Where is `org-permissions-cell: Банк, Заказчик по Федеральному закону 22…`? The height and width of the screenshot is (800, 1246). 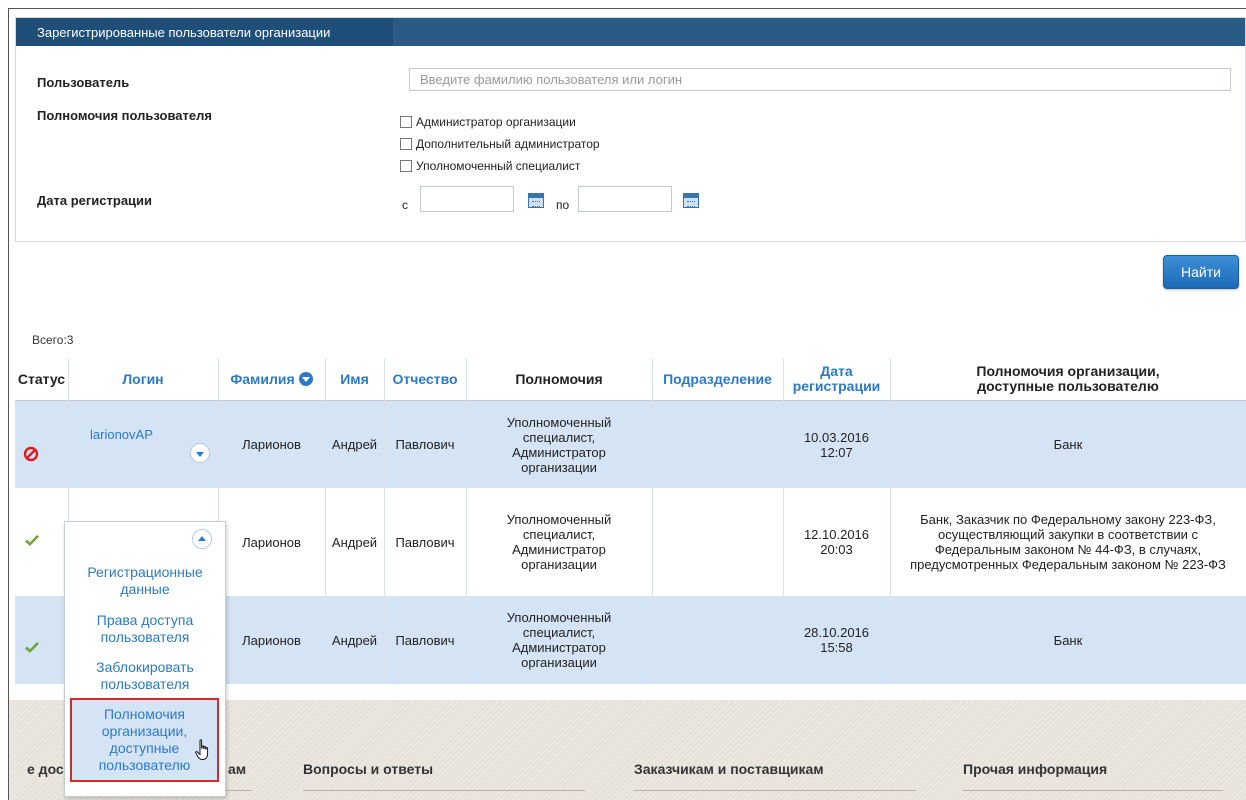 org-permissions-cell: Банк, Заказчик по Федеральному закону 22… is located at coordinates (1068, 542).